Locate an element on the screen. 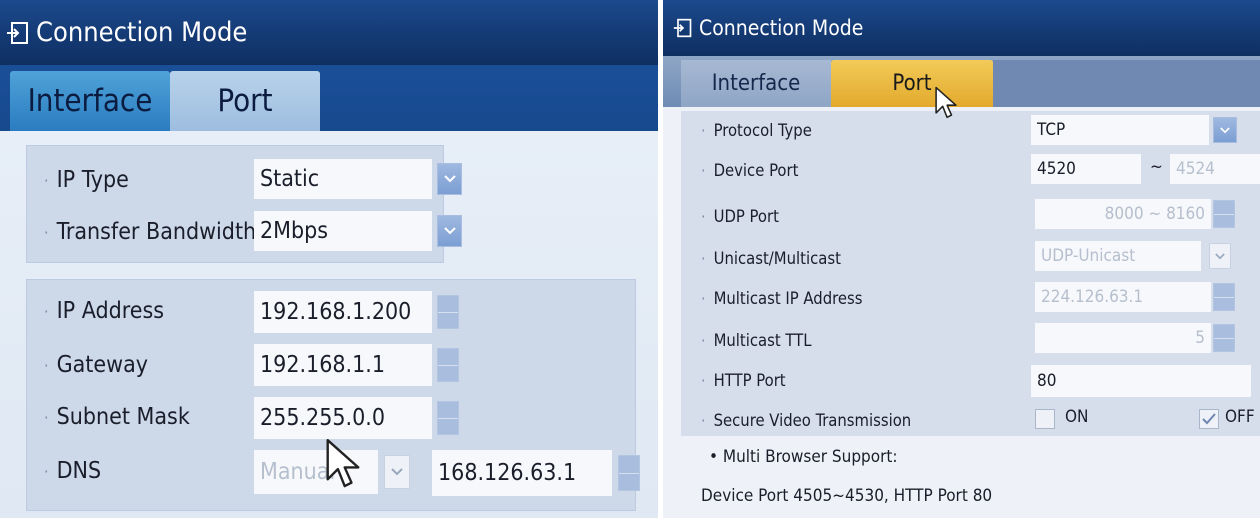  subnet-mask-row: · Subnet Mask is located at coordinates (117, 417).